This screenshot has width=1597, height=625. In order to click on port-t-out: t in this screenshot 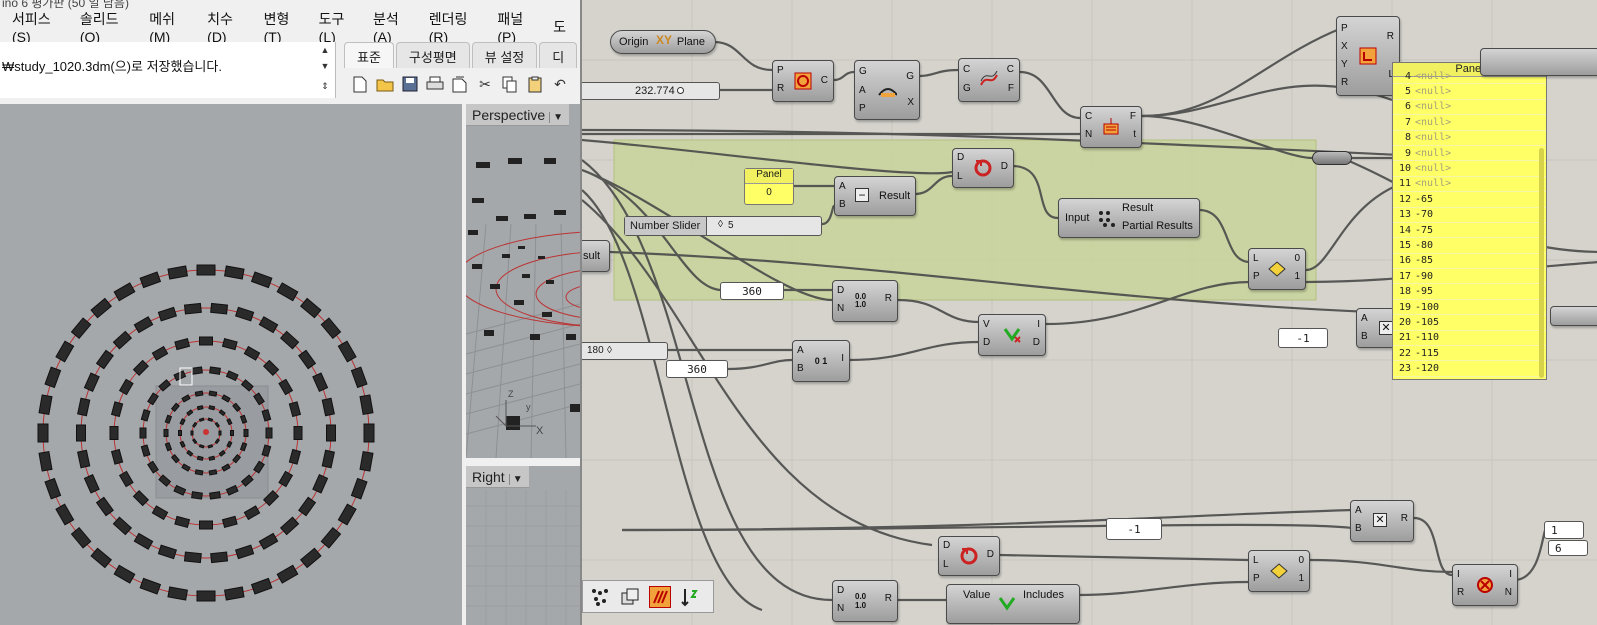, I will do `click(1134, 134)`.